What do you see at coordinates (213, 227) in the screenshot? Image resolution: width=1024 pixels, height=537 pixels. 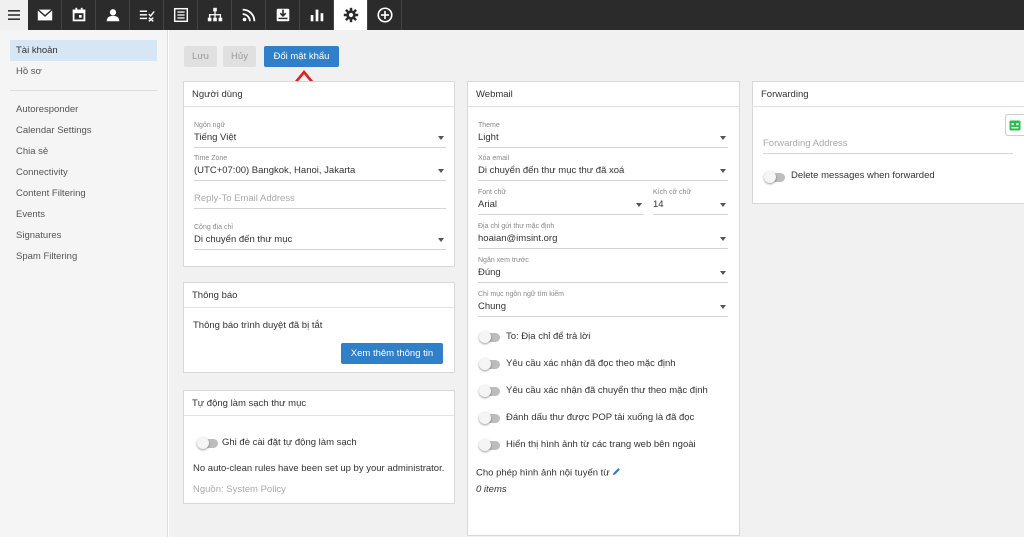 I see `action-label: Cộng địa chỉ` at bounding box center [213, 227].